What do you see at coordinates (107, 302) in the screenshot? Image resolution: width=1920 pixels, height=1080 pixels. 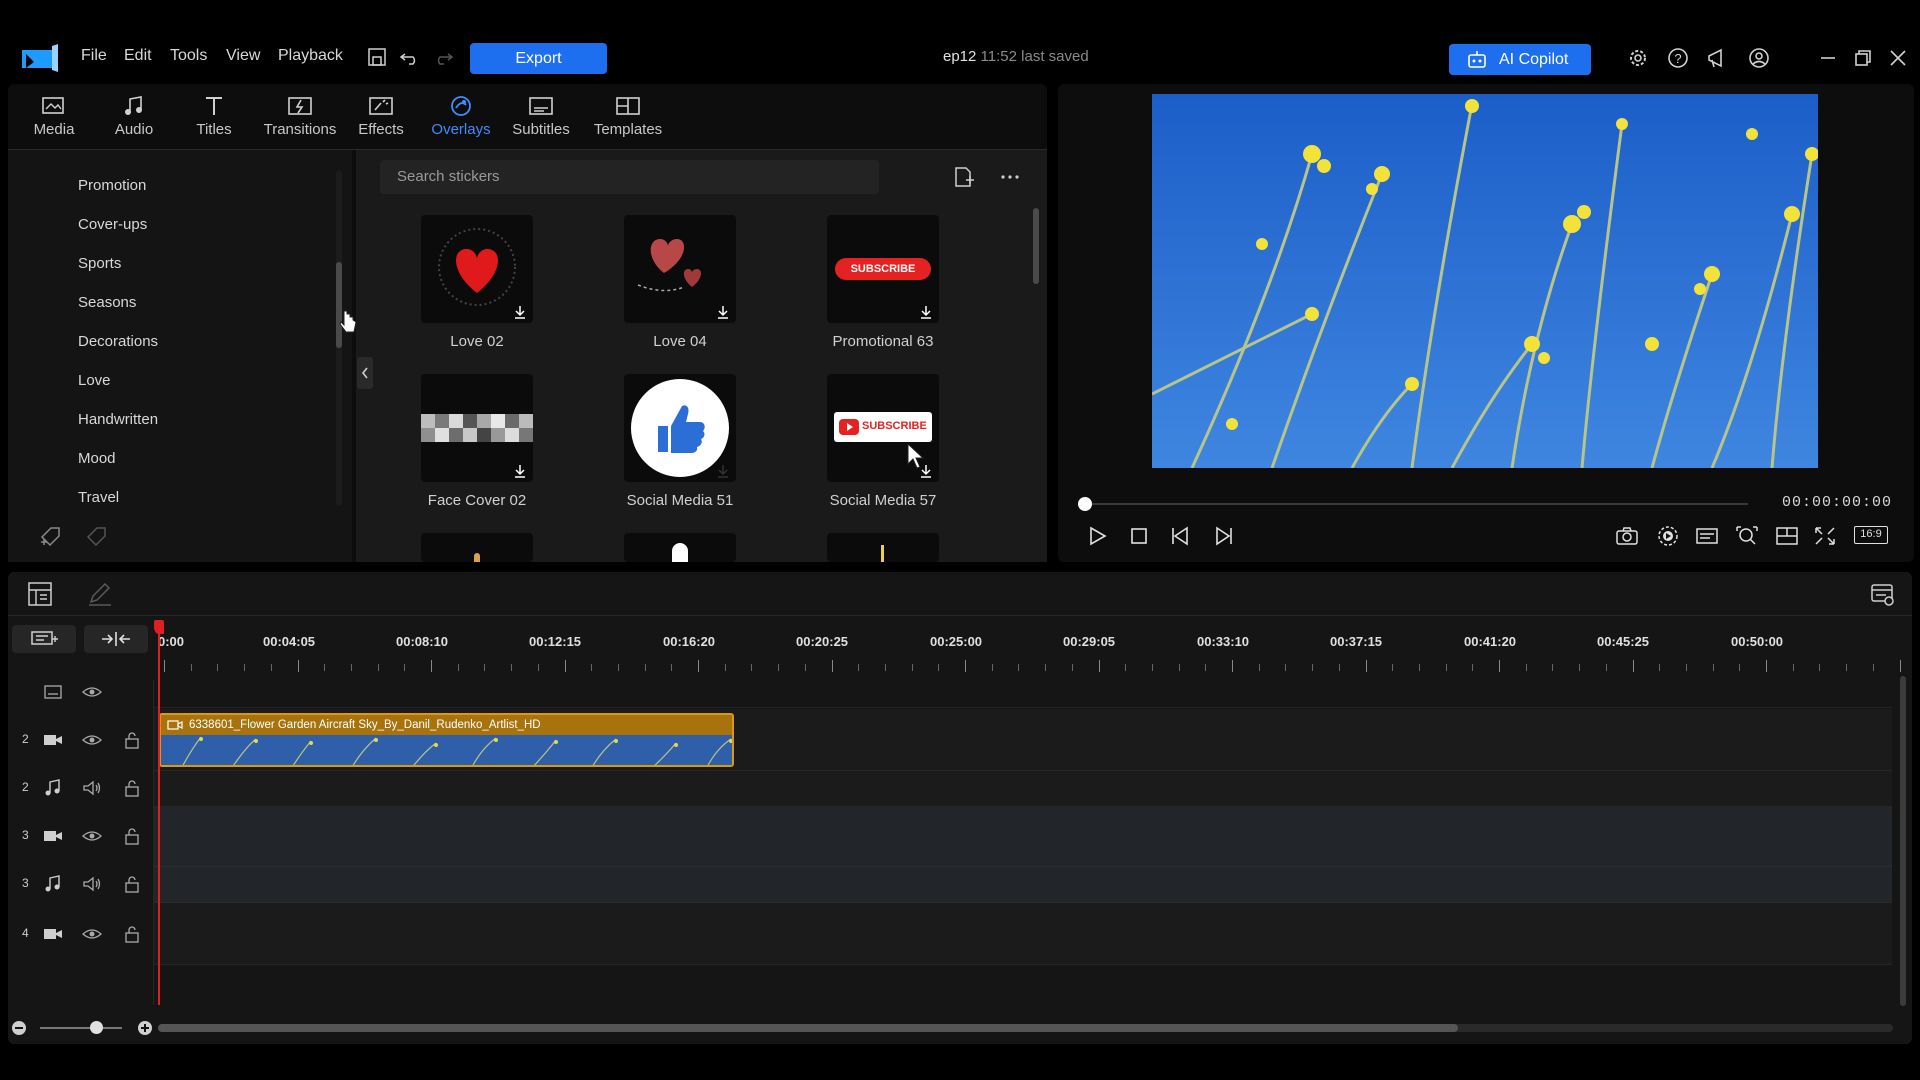 I see `category-item: Seasons` at bounding box center [107, 302].